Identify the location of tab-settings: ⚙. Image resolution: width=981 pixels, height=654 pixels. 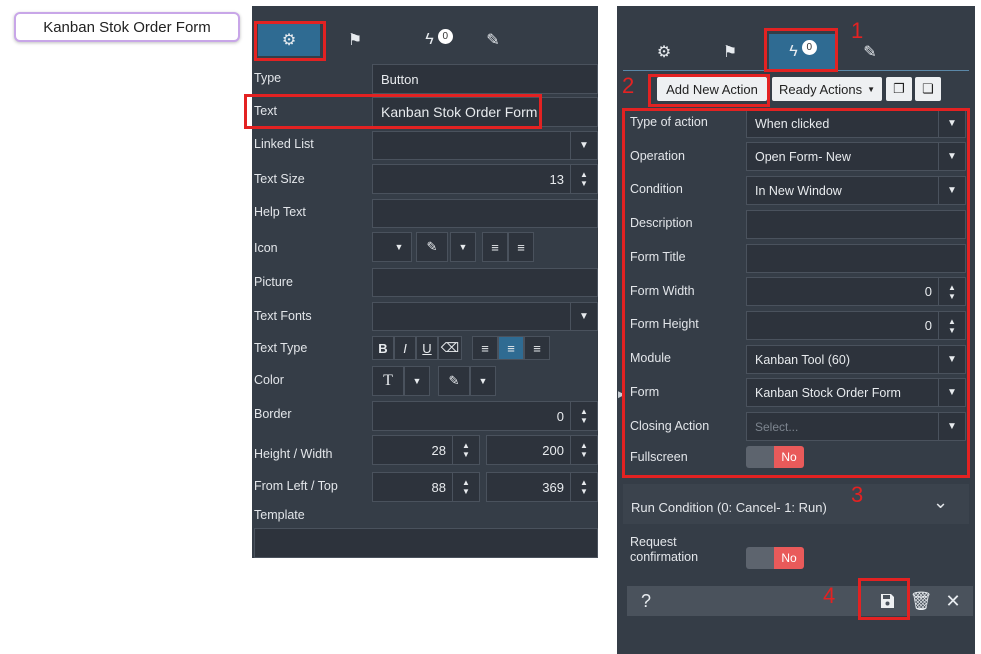
(664, 52).